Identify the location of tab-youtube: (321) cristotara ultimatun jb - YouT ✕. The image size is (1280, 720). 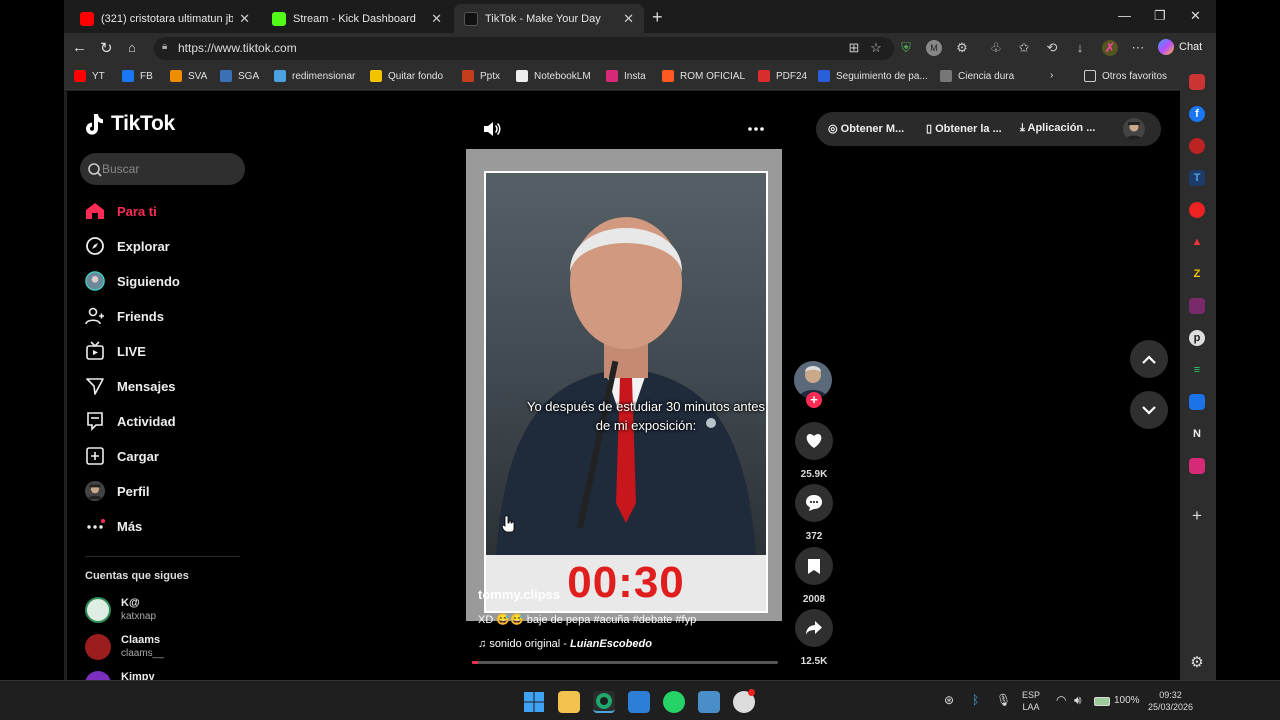
(165, 18).